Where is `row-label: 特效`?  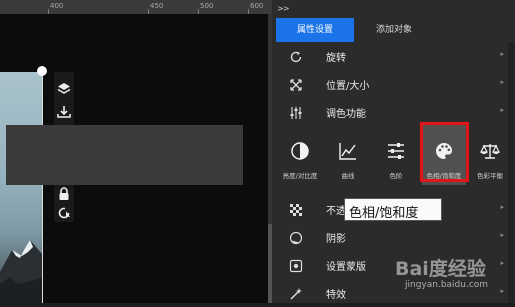
row-label: 特效 is located at coordinates (336, 295).